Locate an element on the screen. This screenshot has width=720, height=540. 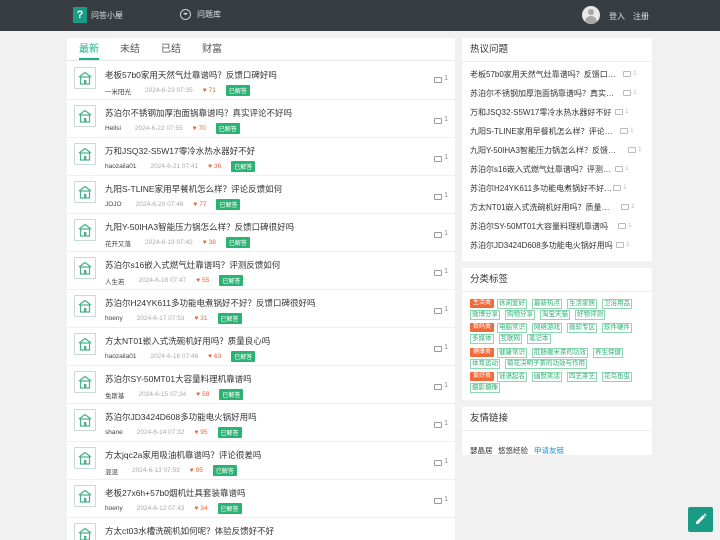
hot-comment-count: 1 is located at coordinates (625, 187).